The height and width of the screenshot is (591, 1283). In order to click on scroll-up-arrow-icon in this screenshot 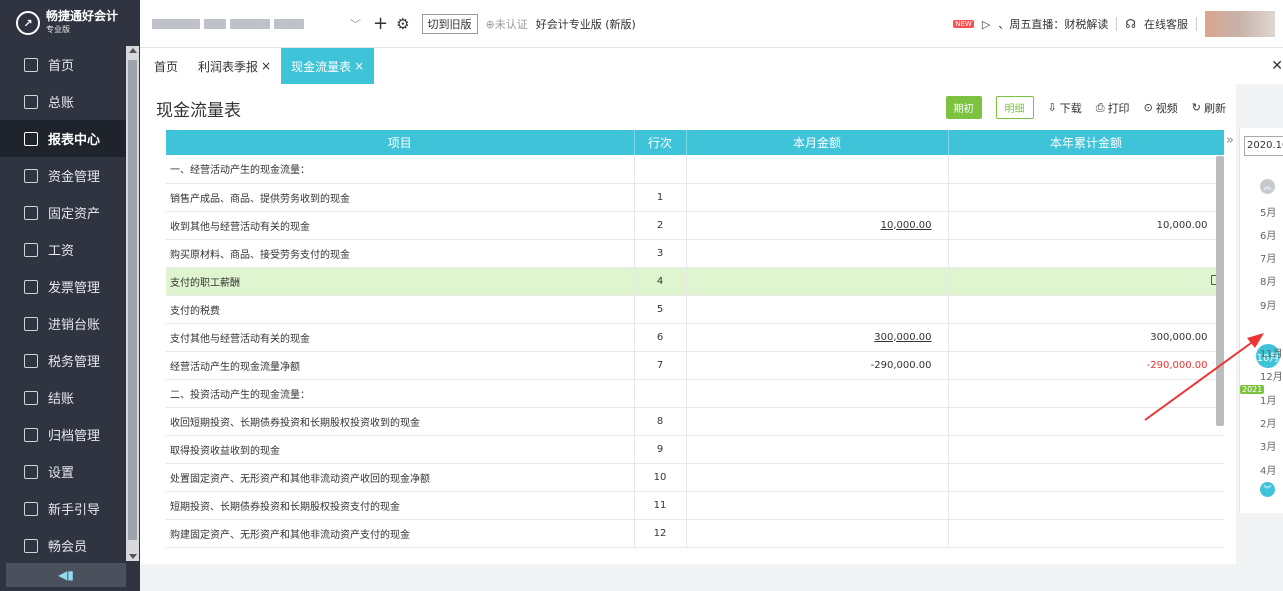, I will do `click(133, 50)`.